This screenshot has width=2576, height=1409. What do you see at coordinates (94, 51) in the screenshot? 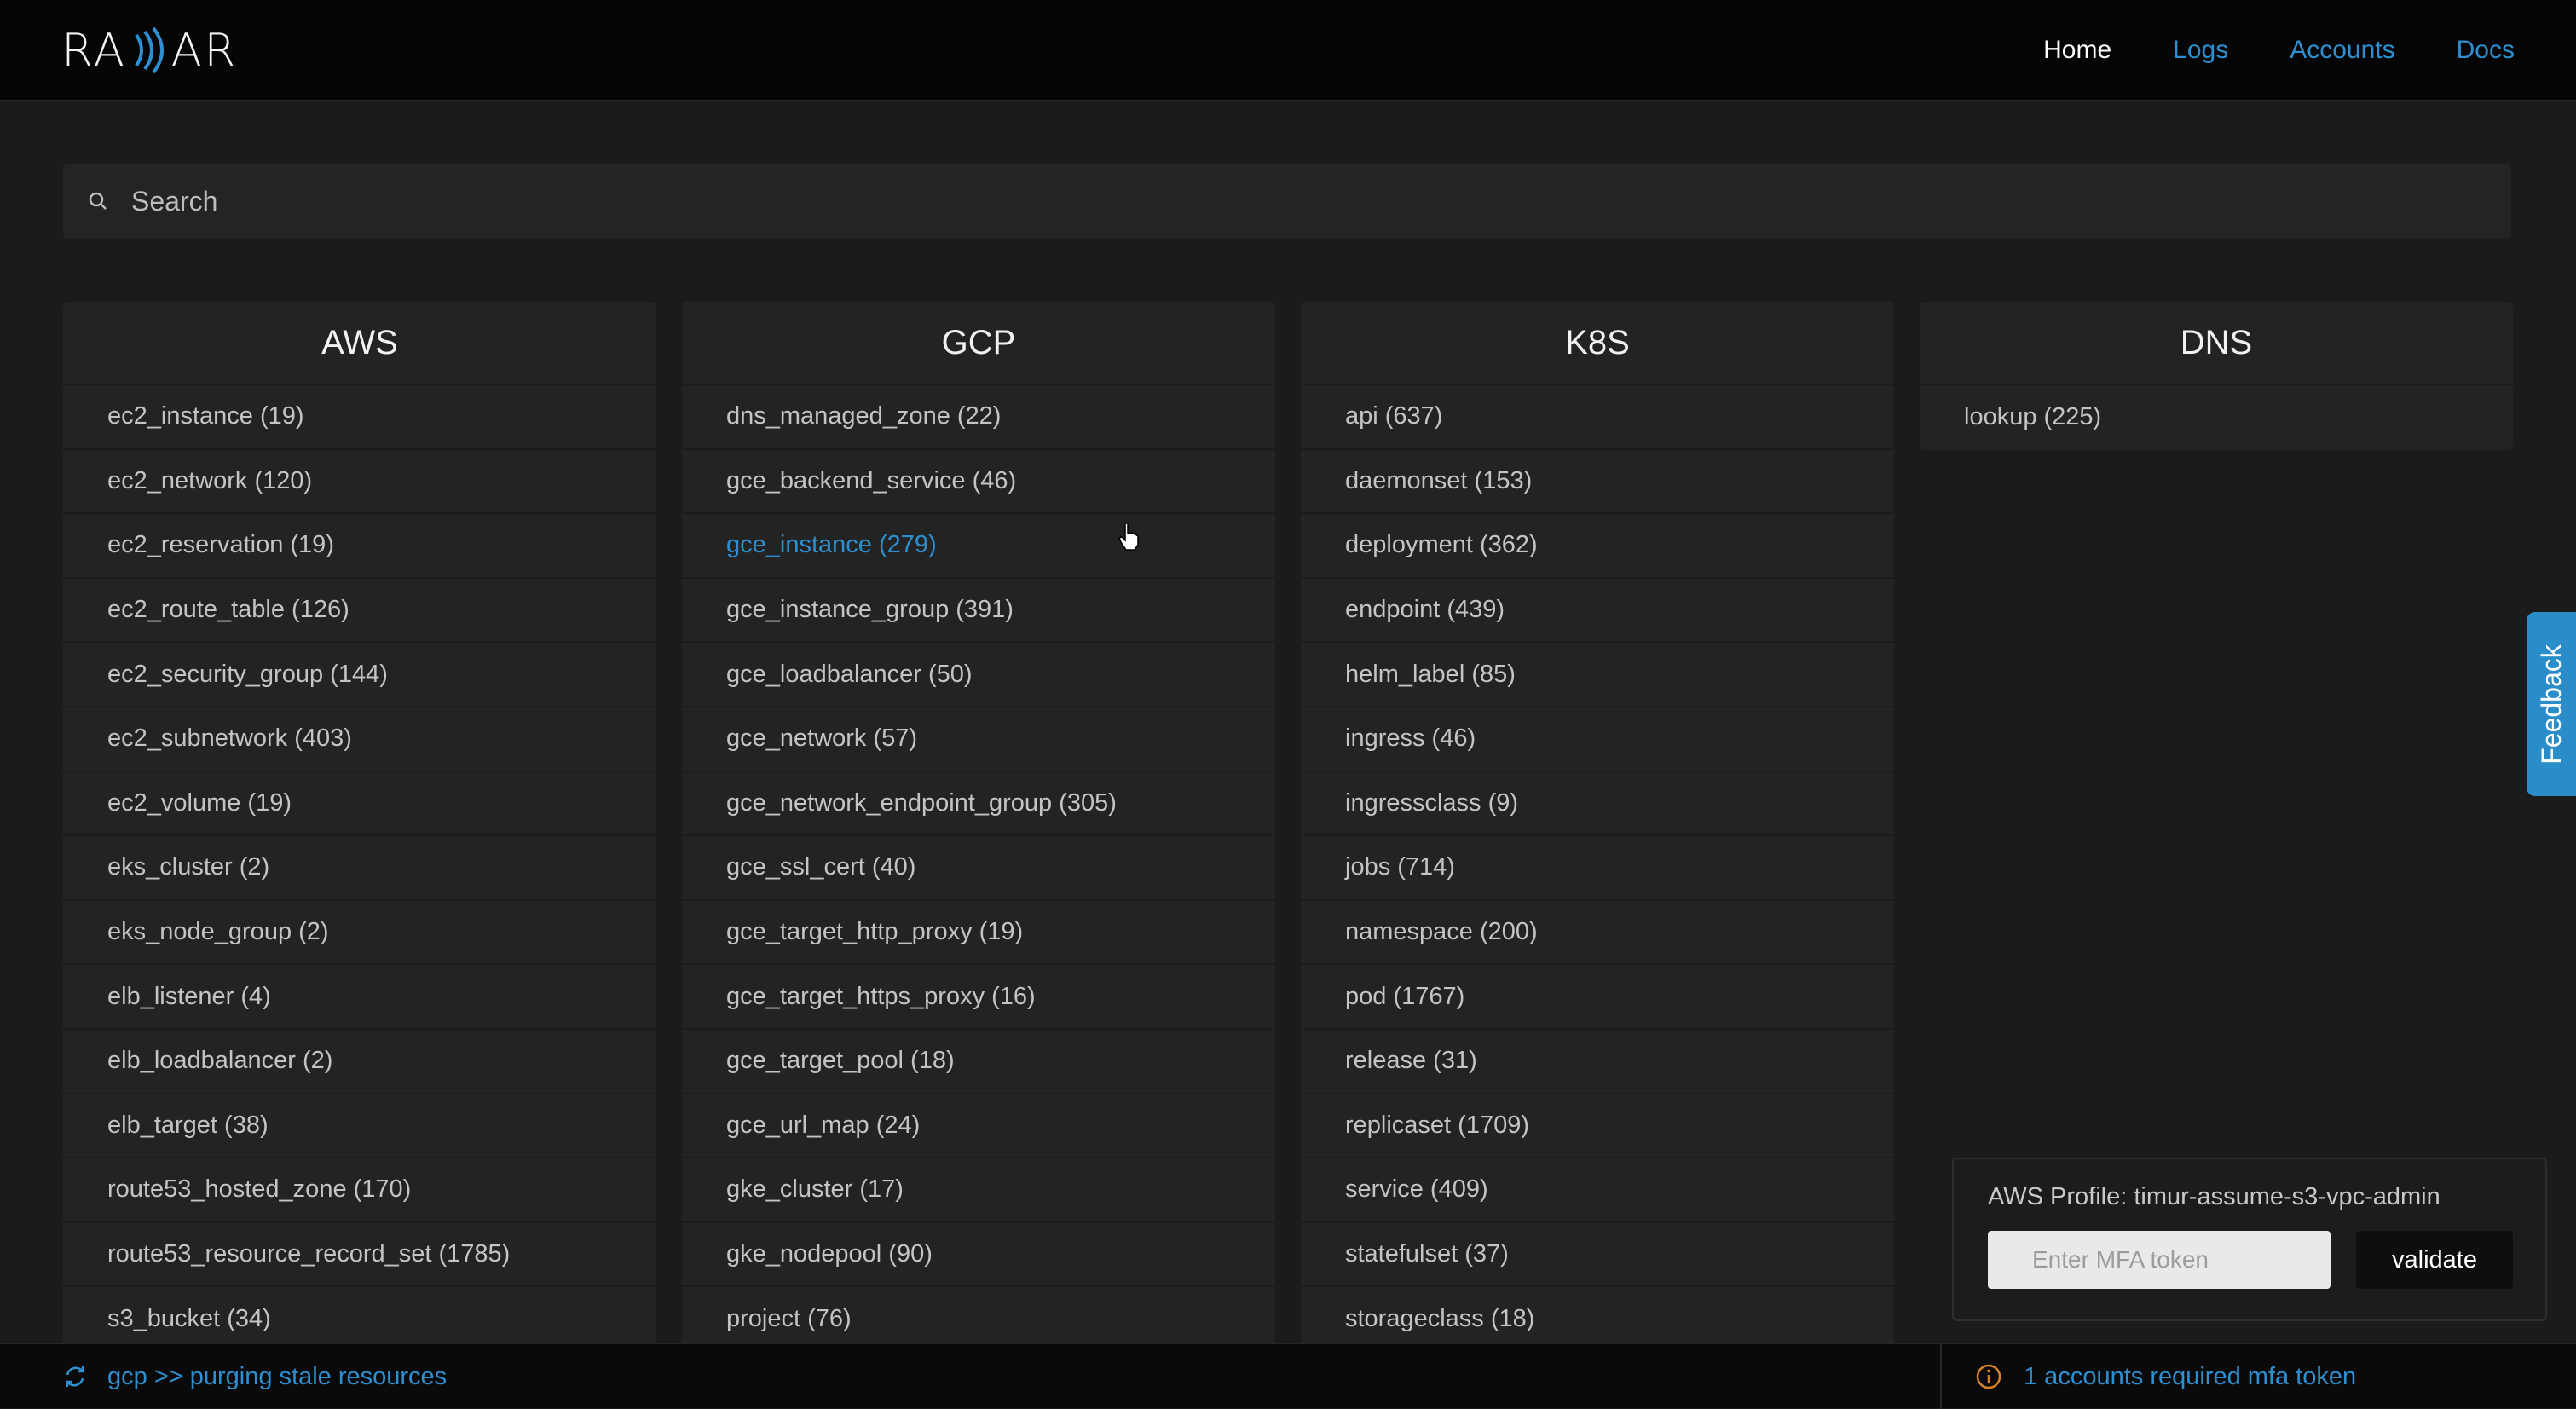
I see `logo-text-left: RA` at bounding box center [94, 51].